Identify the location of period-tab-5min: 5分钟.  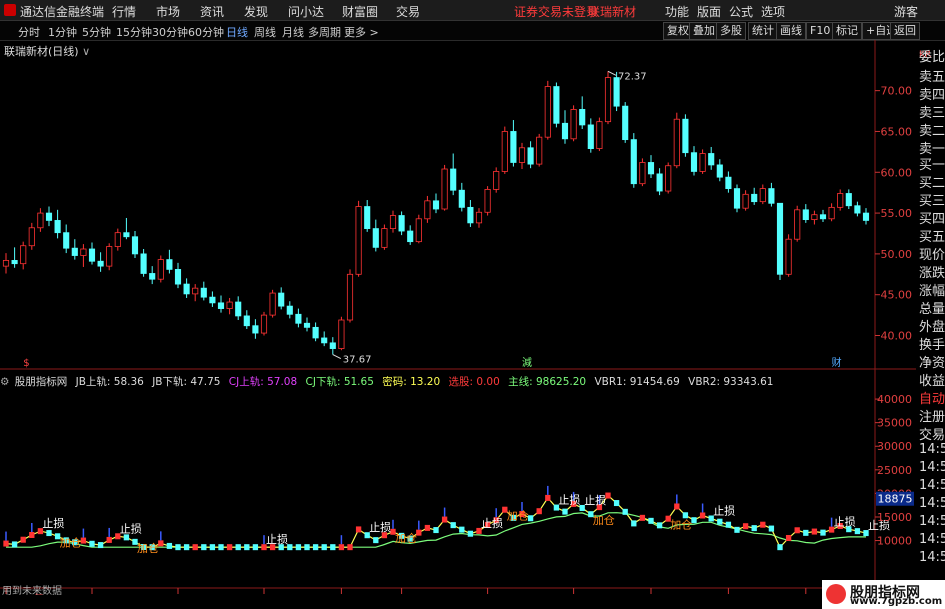
(96, 32).